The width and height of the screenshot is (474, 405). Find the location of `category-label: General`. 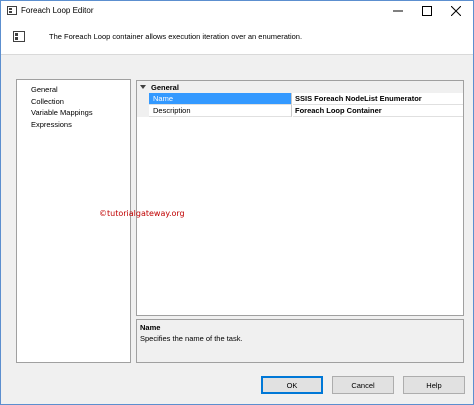

category-label: General is located at coordinates (165, 87).